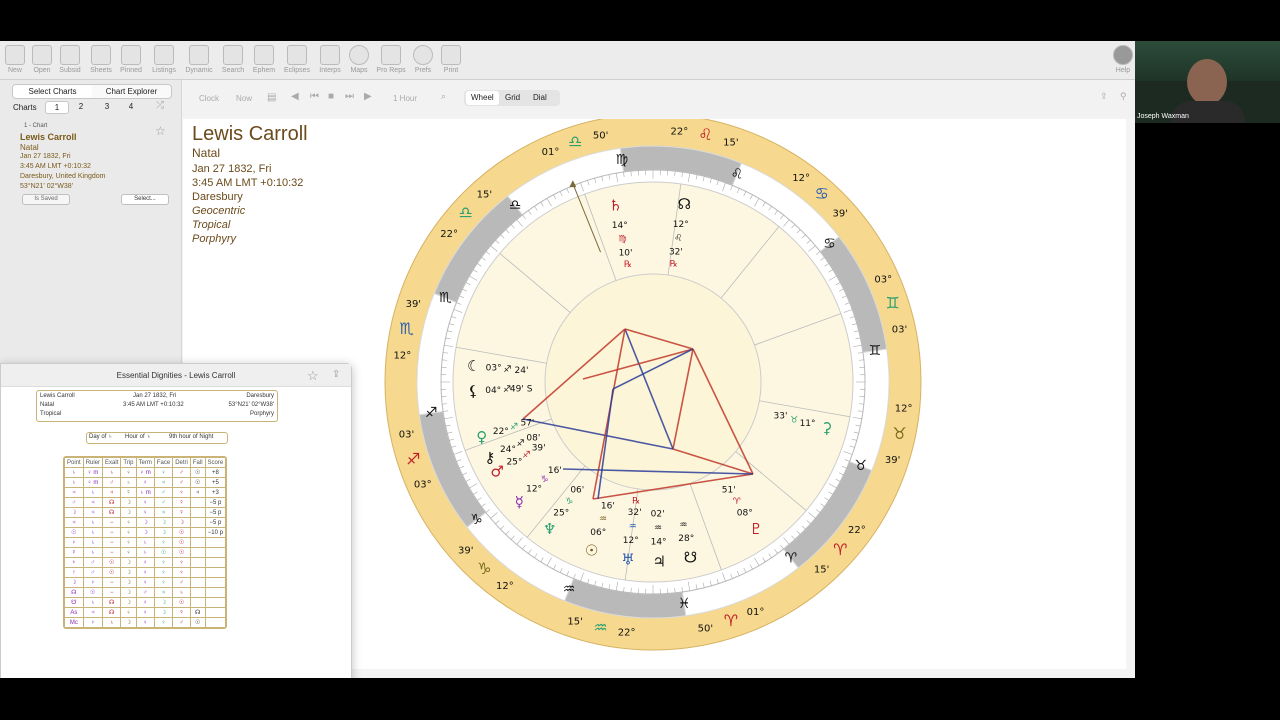  I want to click on tab-grid: Grid, so click(512, 98).